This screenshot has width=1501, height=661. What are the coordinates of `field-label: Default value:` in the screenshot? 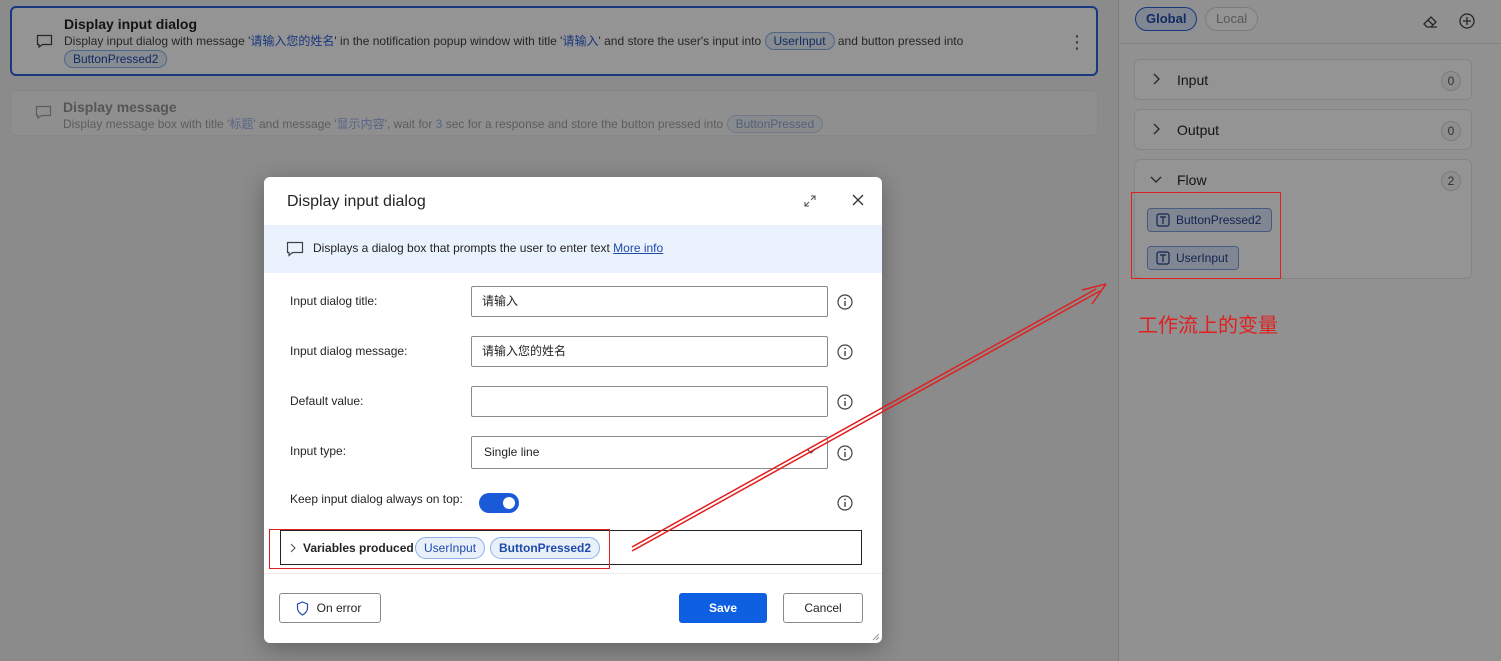 It's located at (327, 401).